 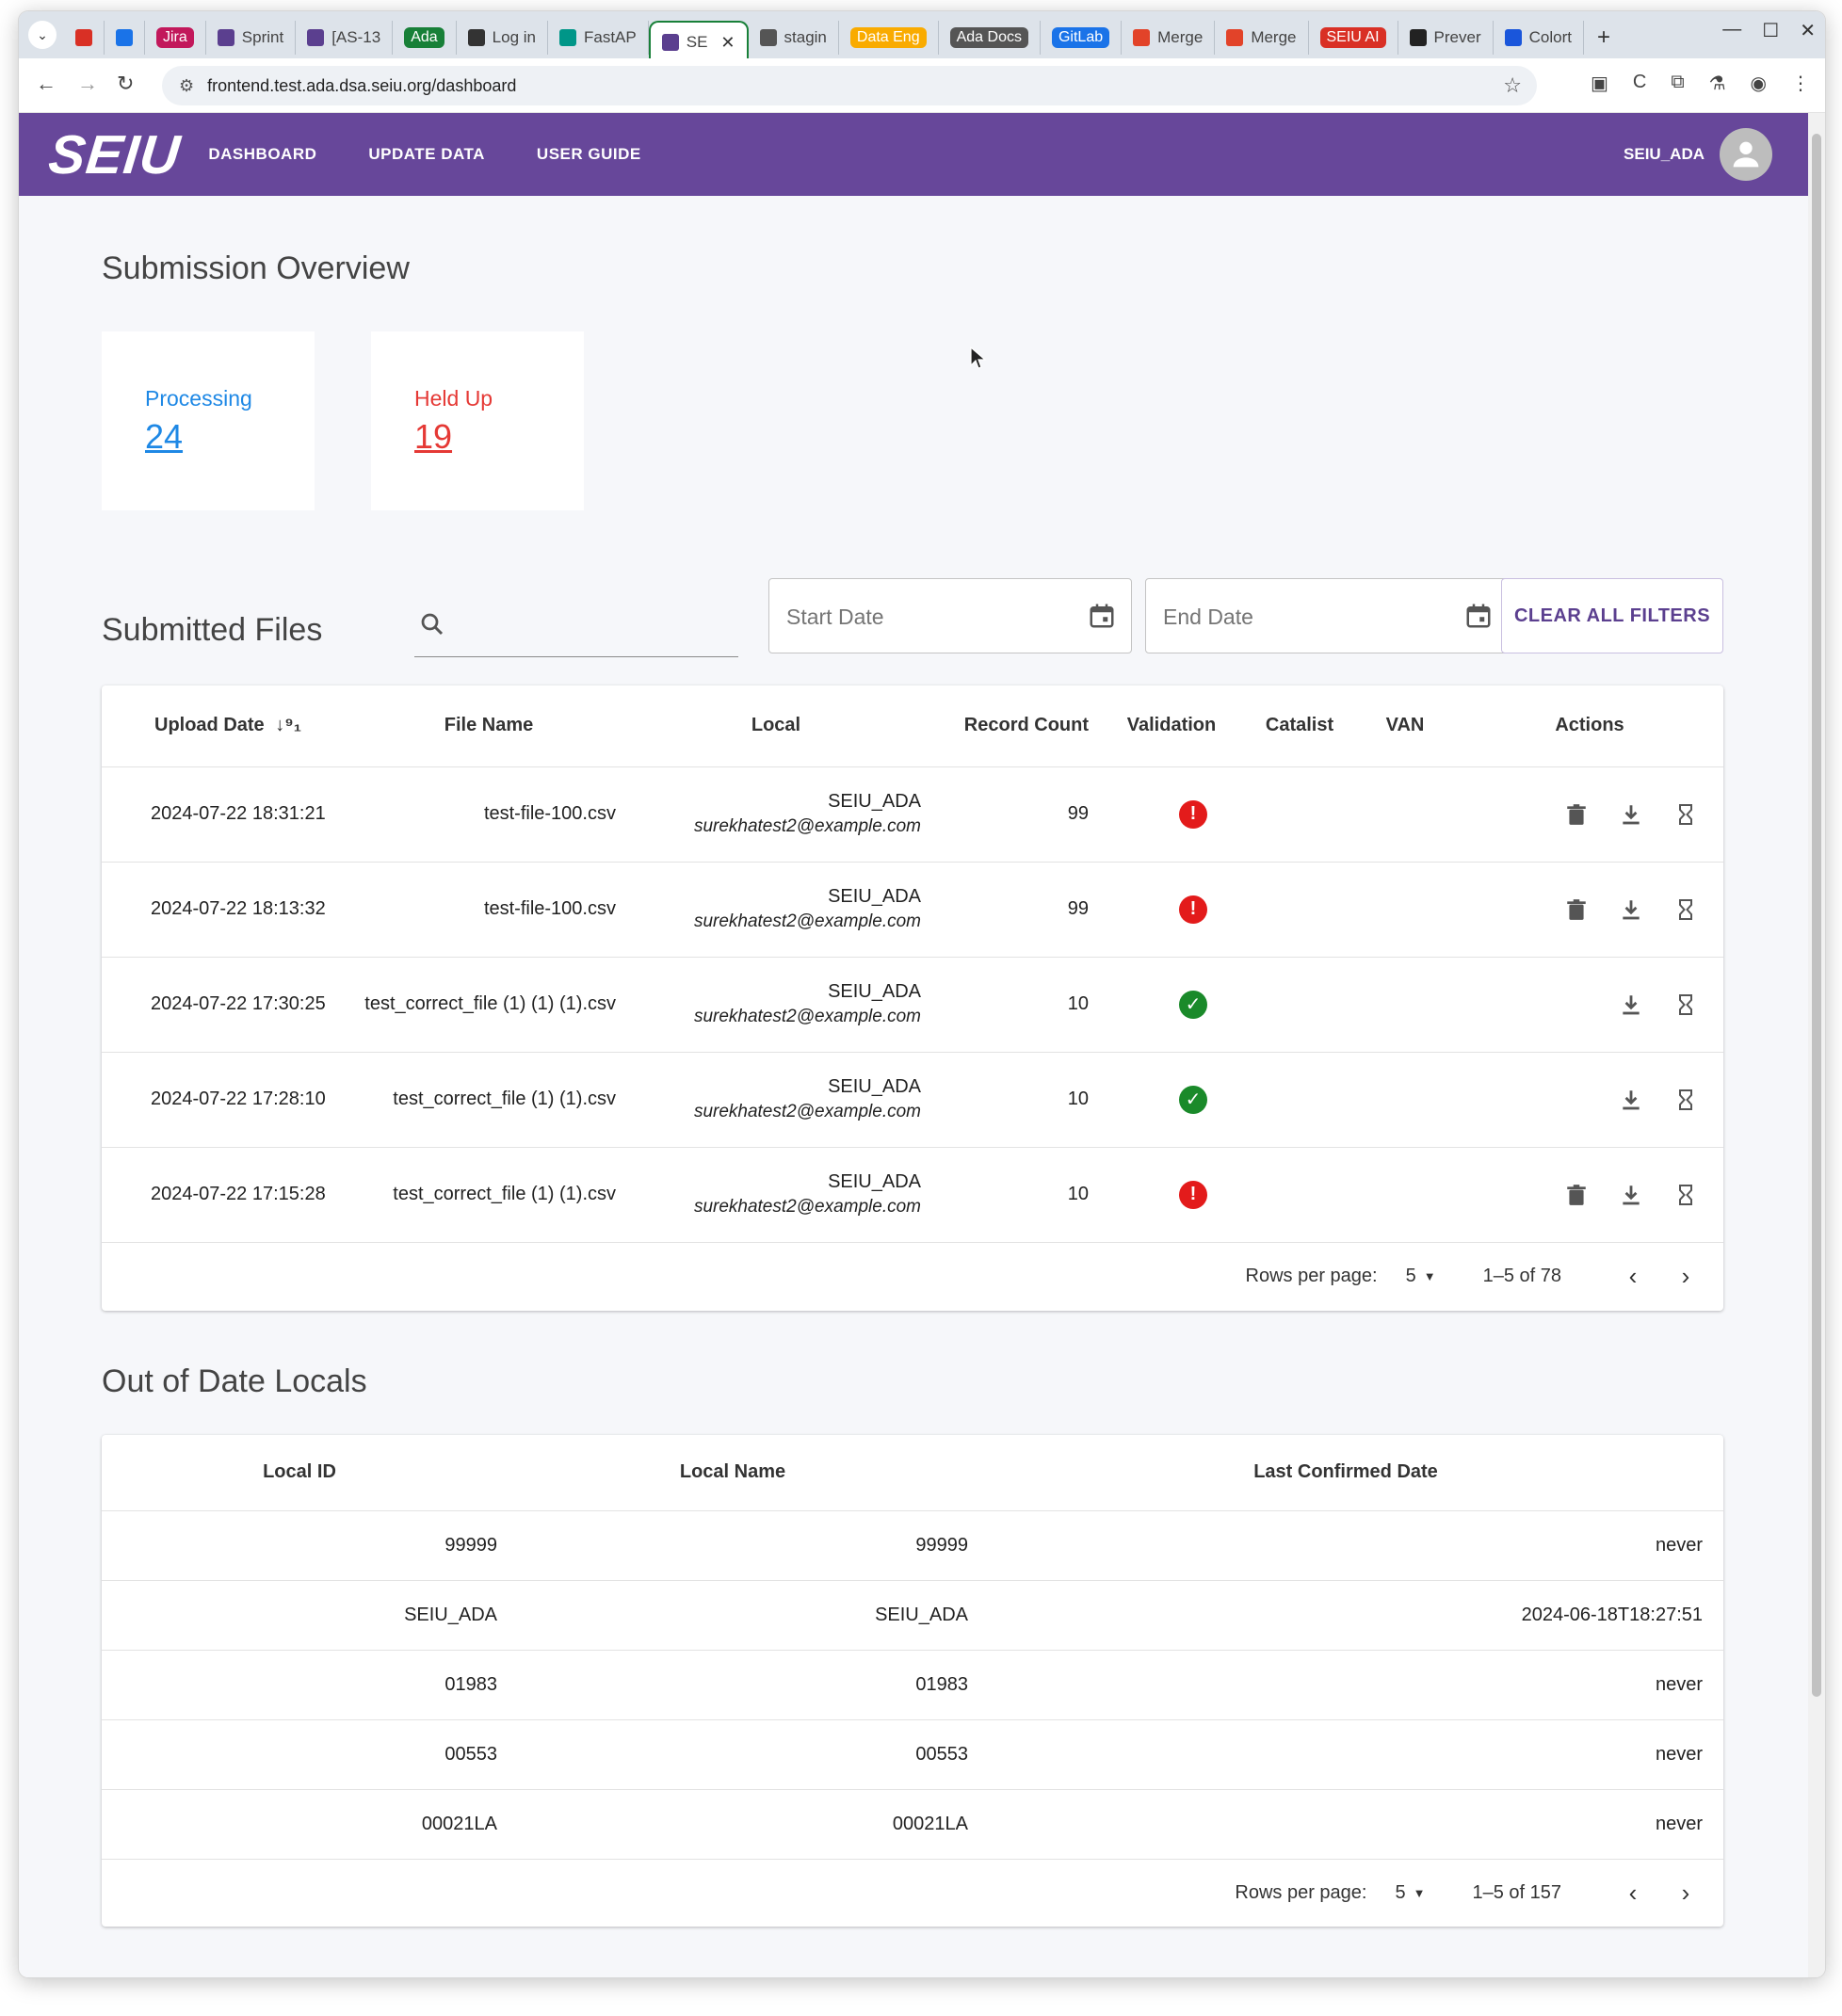 What do you see at coordinates (46, 84) in the screenshot?
I see `back-icon: ←` at bounding box center [46, 84].